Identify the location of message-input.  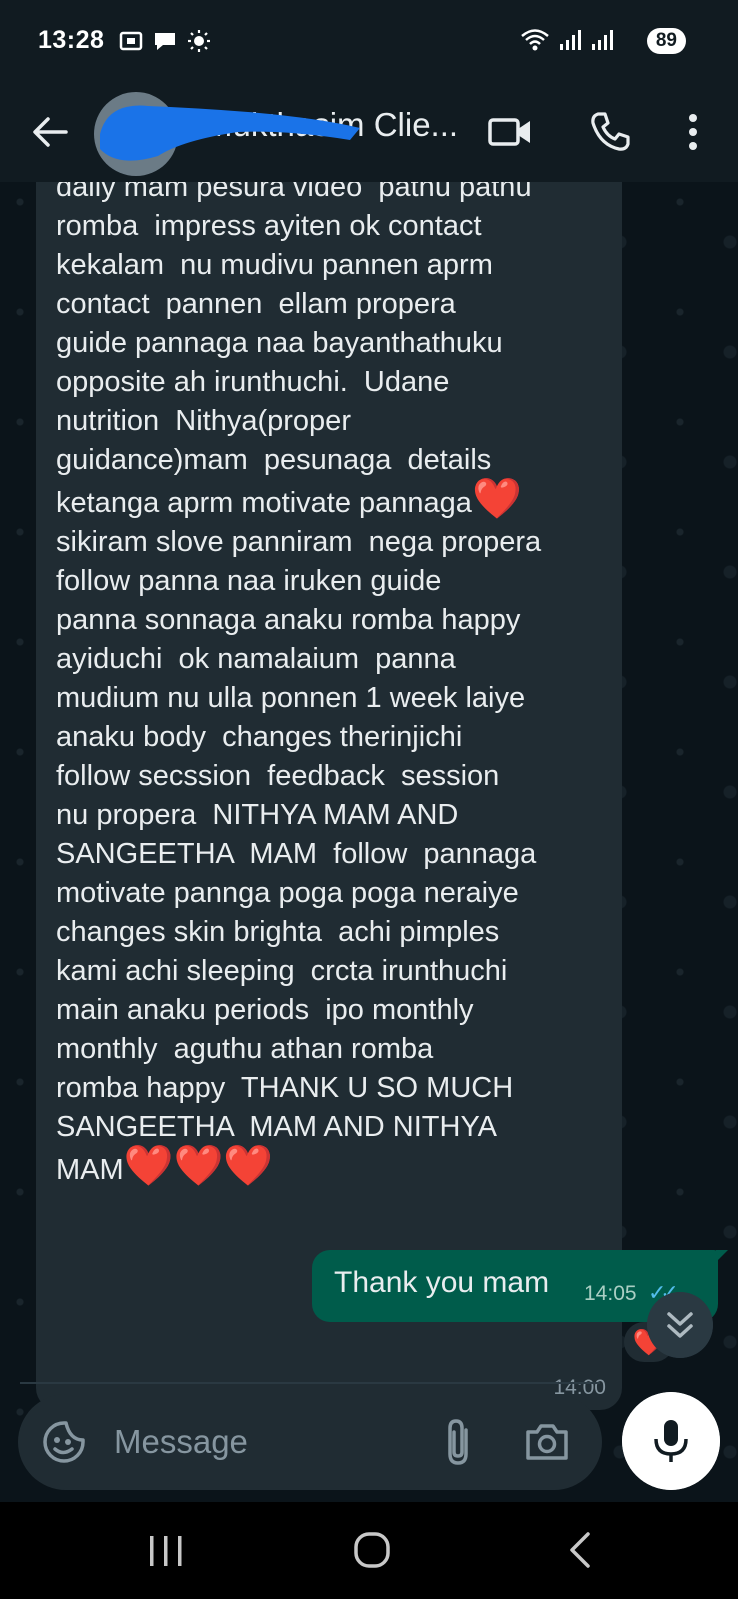
(269, 1442).